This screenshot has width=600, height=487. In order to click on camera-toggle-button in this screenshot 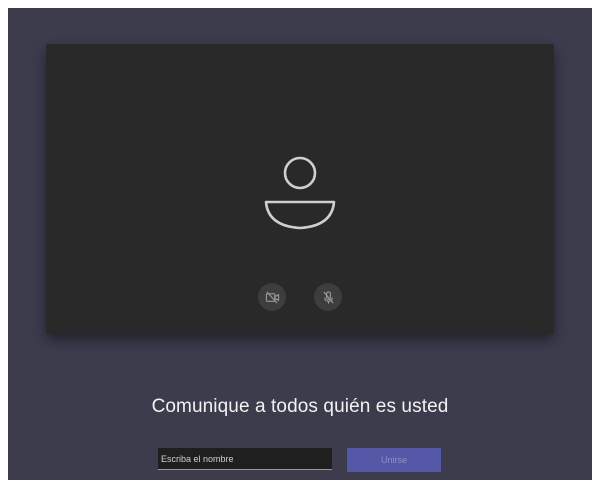, I will do `click(272, 297)`.